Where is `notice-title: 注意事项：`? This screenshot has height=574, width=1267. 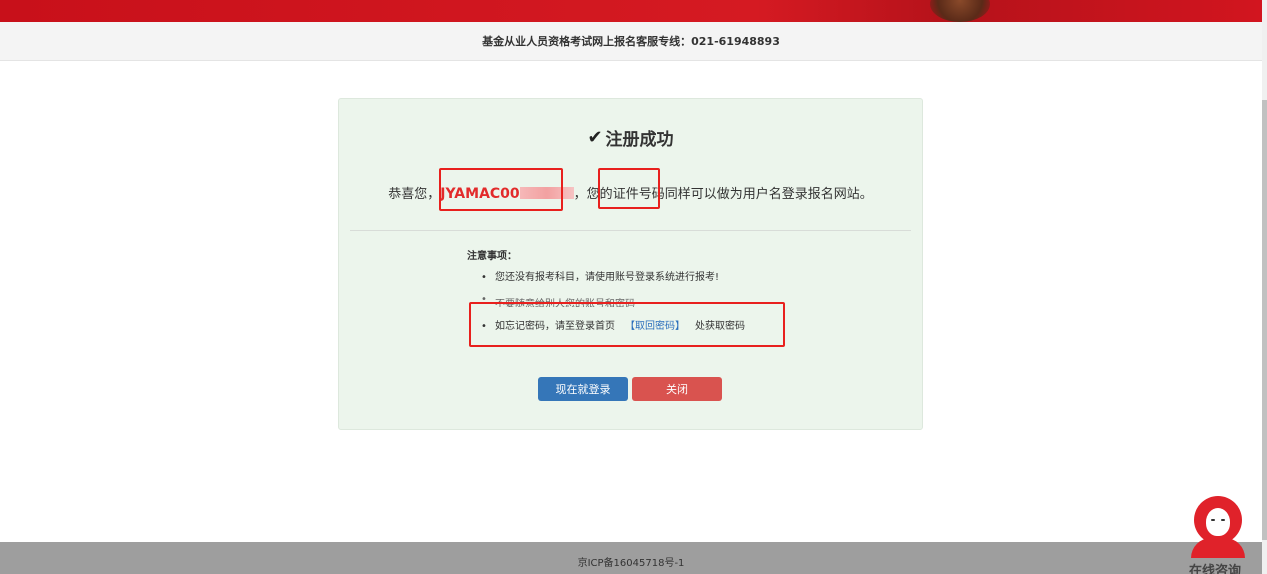
notice-title: 注意事项： is located at coordinates (492, 256).